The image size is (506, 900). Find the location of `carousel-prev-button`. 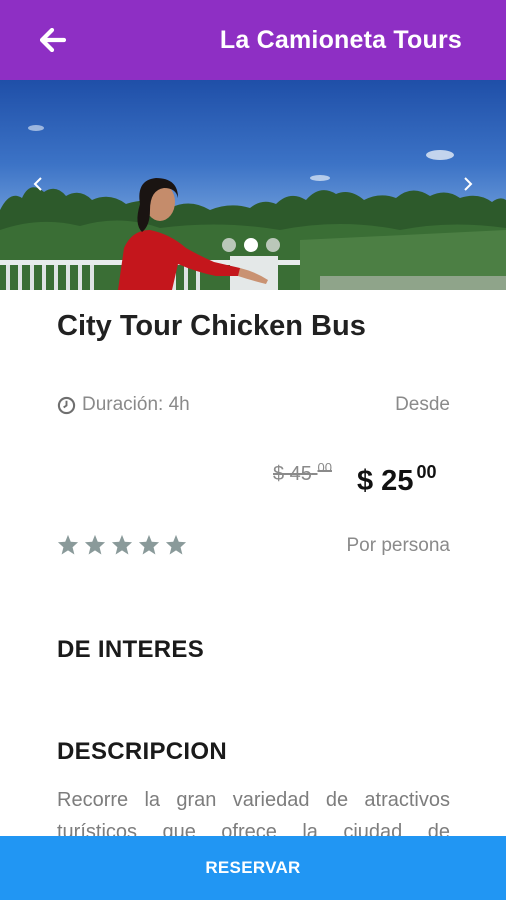

carousel-prev-button is located at coordinates (38, 184).